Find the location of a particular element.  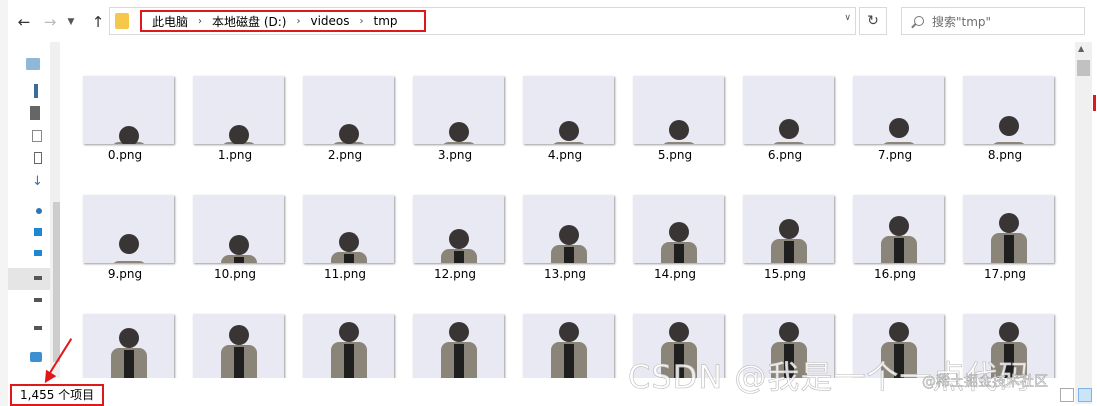

forward-arrow-icon: → is located at coordinates (50, 22).